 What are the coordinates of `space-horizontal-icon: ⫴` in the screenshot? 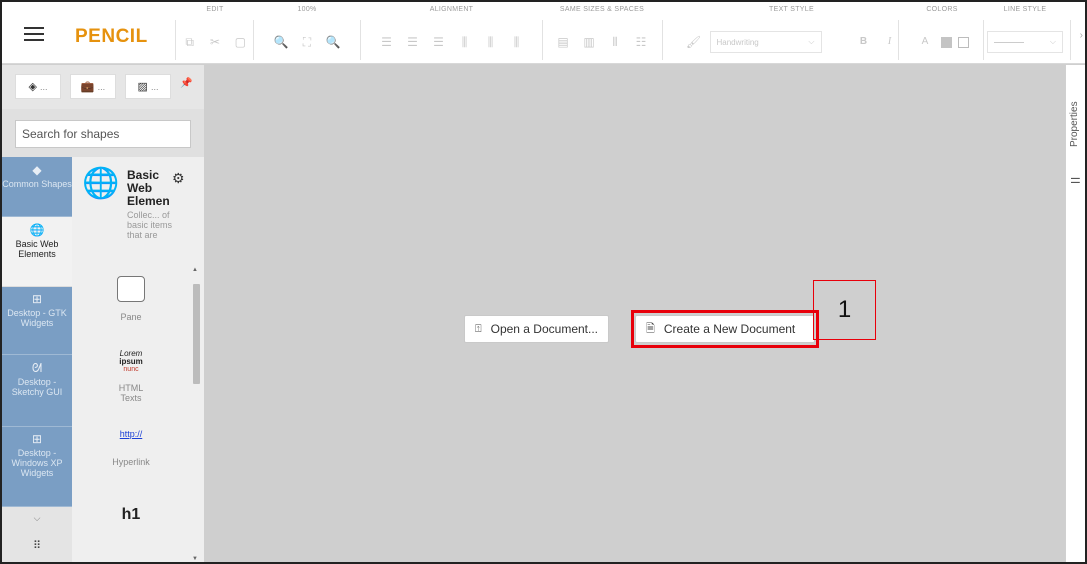 It's located at (615, 42).